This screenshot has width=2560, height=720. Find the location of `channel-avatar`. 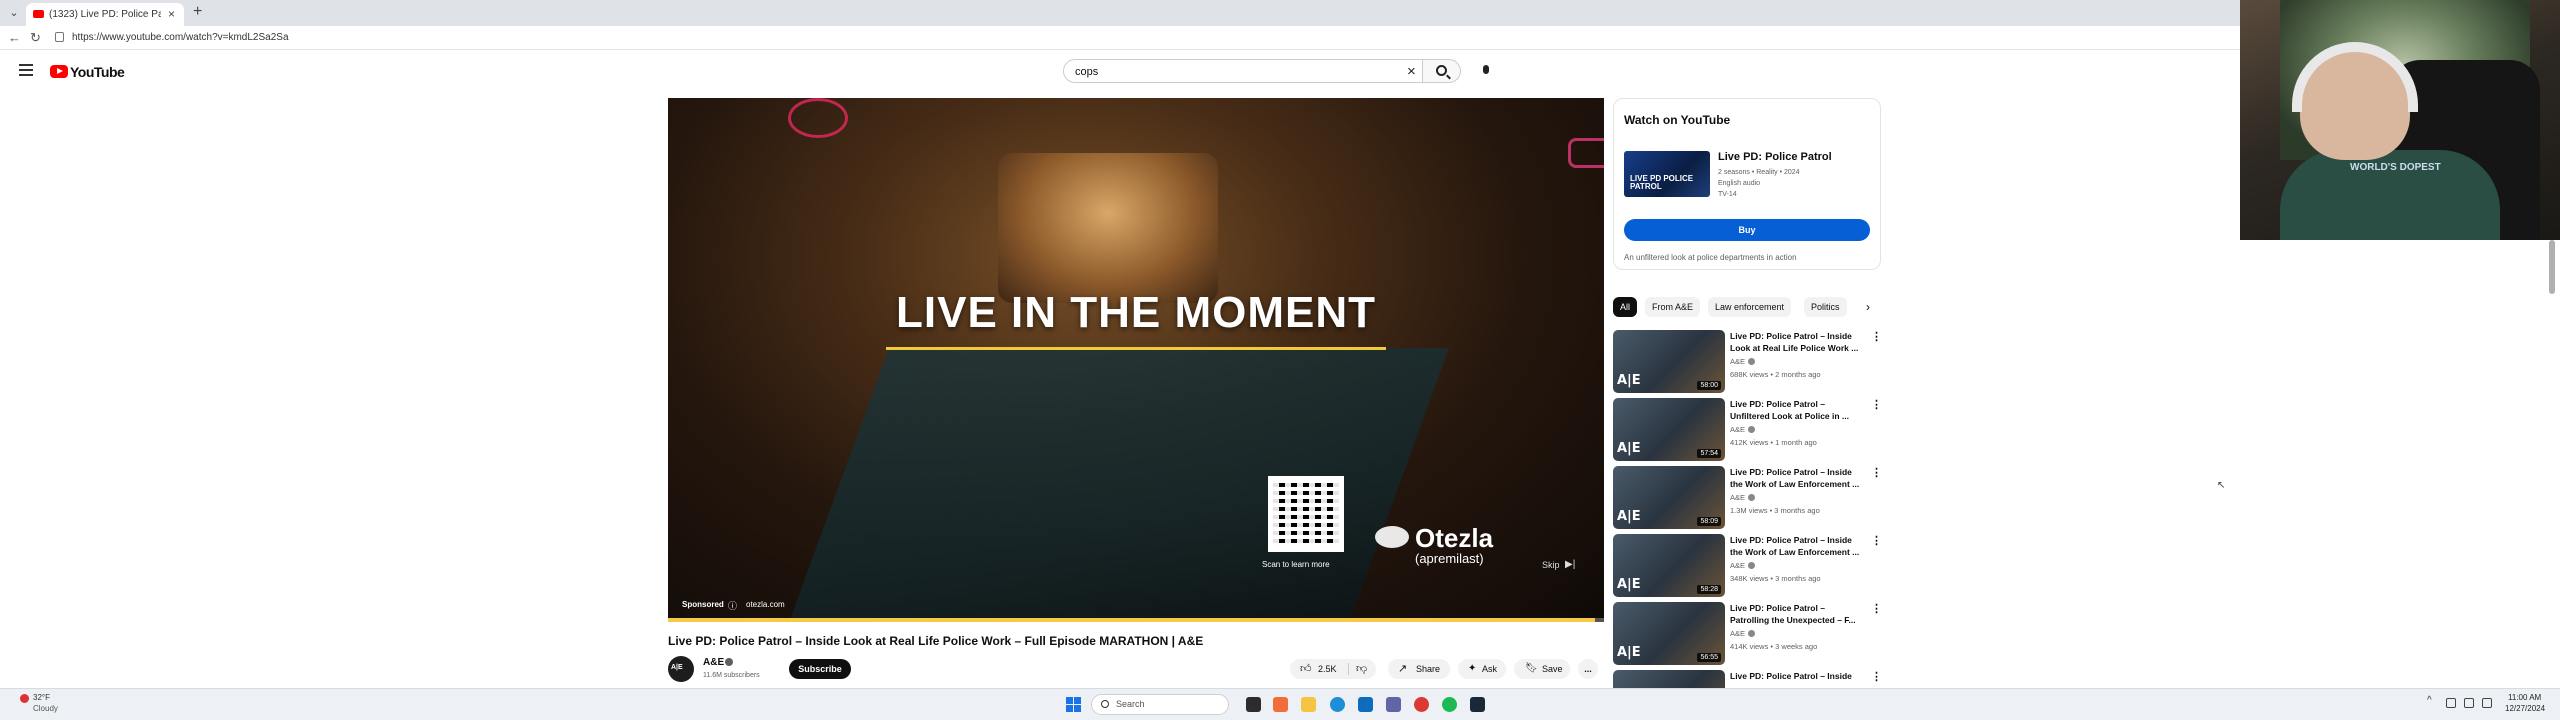

channel-avatar is located at coordinates (681, 669).